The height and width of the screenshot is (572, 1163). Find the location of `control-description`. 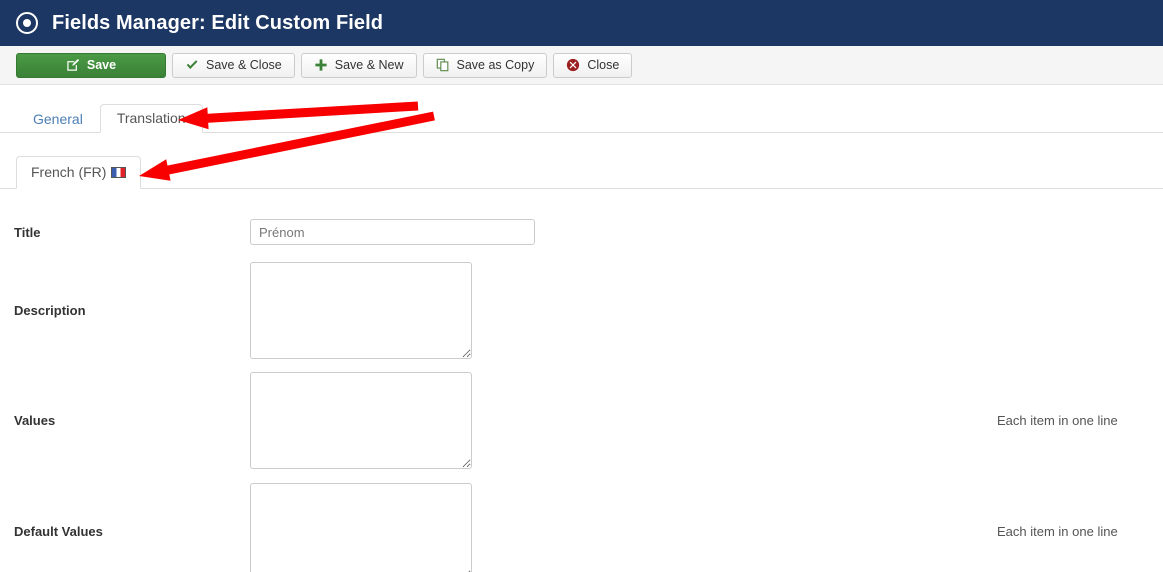

control-description is located at coordinates (361, 310).